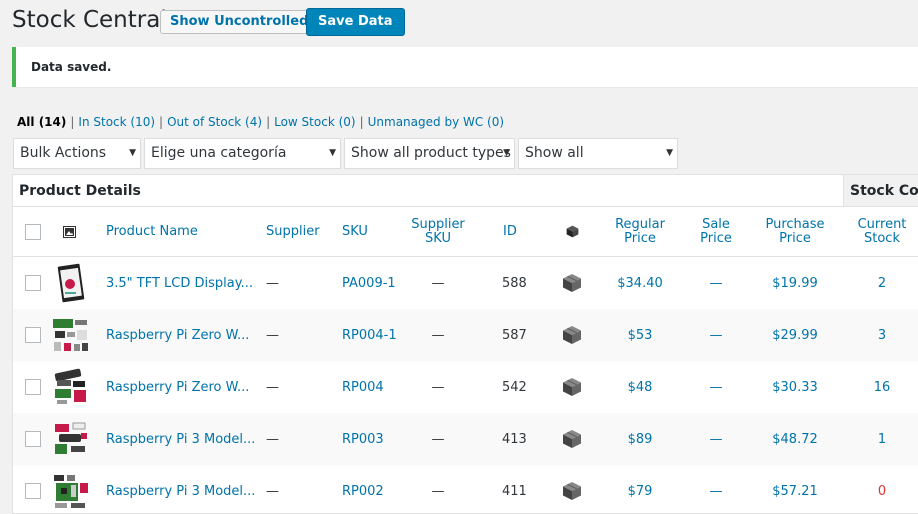  I want to click on category-select: Elige una categoría ▼, so click(242, 153).